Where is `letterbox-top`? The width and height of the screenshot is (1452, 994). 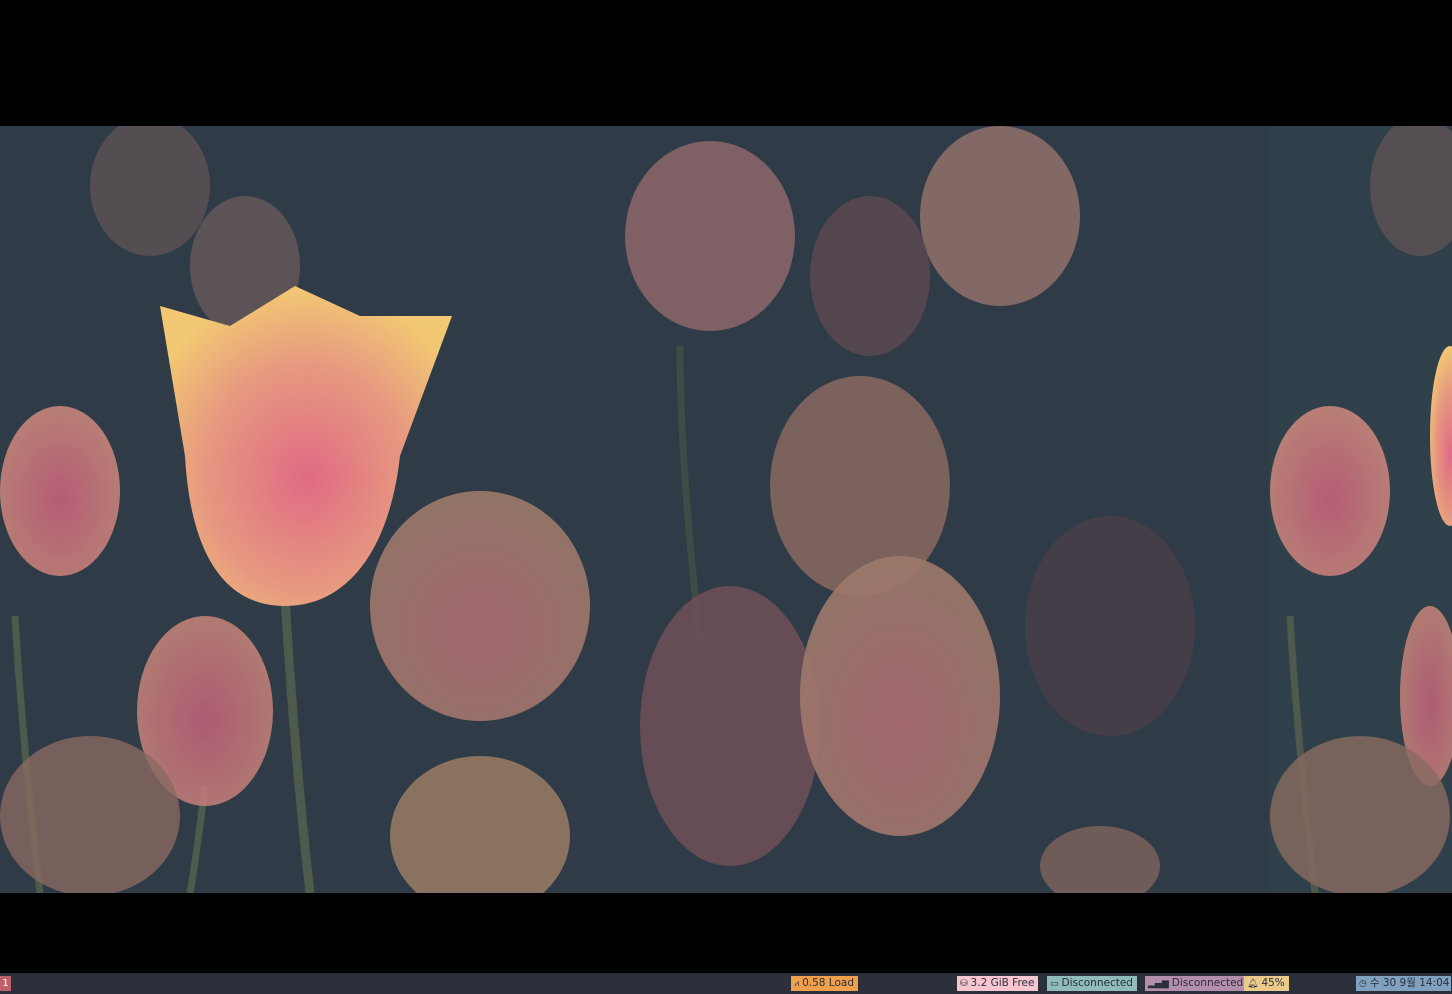
letterbox-top is located at coordinates (726, 63).